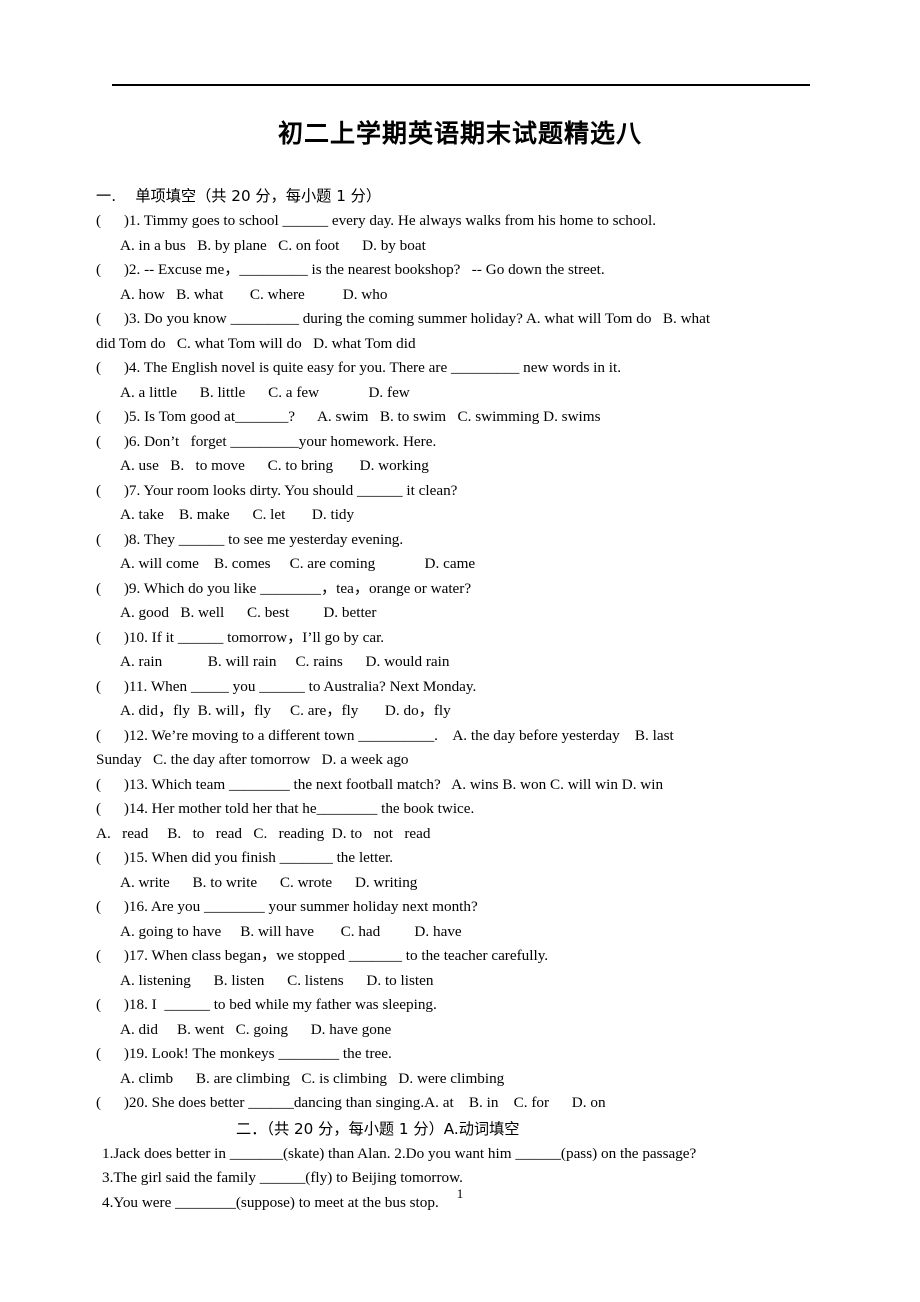 Image resolution: width=920 pixels, height=1302 pixels. I want to click on question-options: A. good B. well C. best D. better, so click(248, 612).